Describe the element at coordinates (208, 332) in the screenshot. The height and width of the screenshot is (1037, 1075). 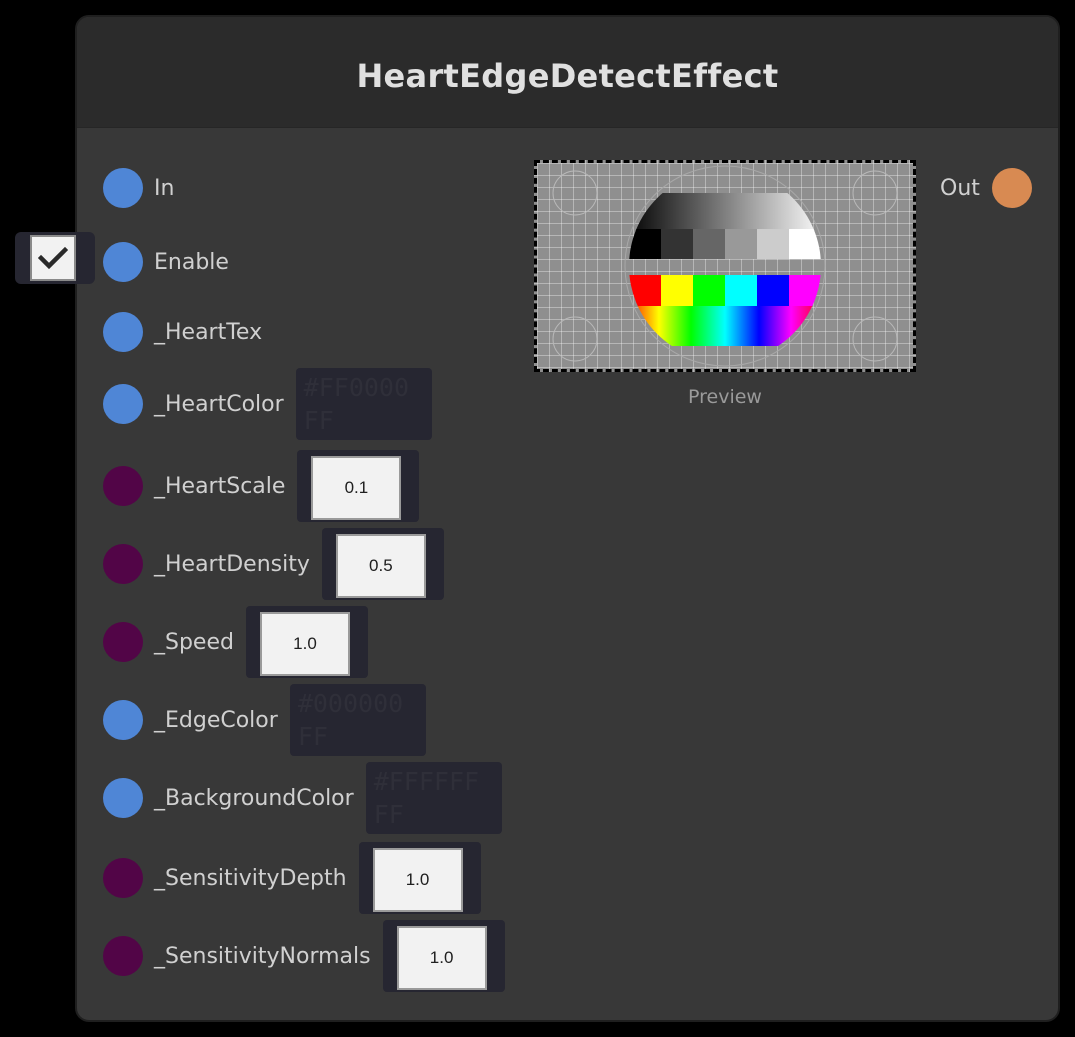
I see `input-port-label: _HeartTex` at that location.